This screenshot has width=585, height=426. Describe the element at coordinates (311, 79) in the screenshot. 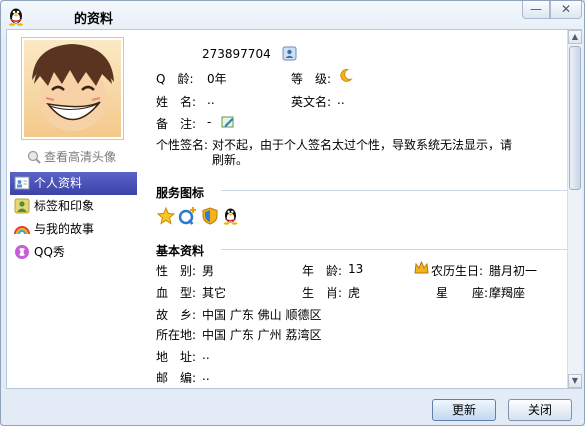

I see `level-label: 等 级:` at that location.